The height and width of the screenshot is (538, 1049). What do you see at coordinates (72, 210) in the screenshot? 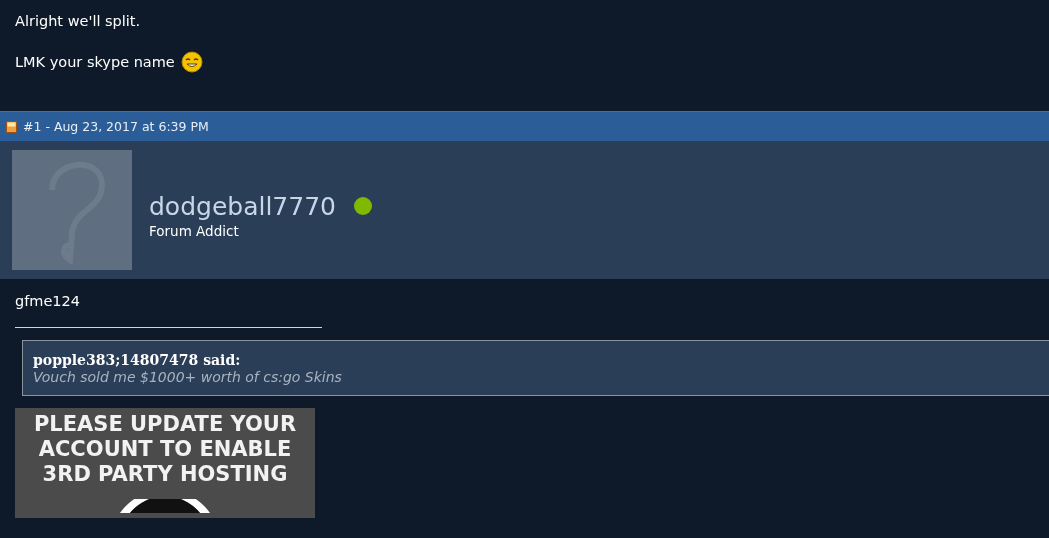
I see `avatar-placeholder` at bounding box center [72, 210].